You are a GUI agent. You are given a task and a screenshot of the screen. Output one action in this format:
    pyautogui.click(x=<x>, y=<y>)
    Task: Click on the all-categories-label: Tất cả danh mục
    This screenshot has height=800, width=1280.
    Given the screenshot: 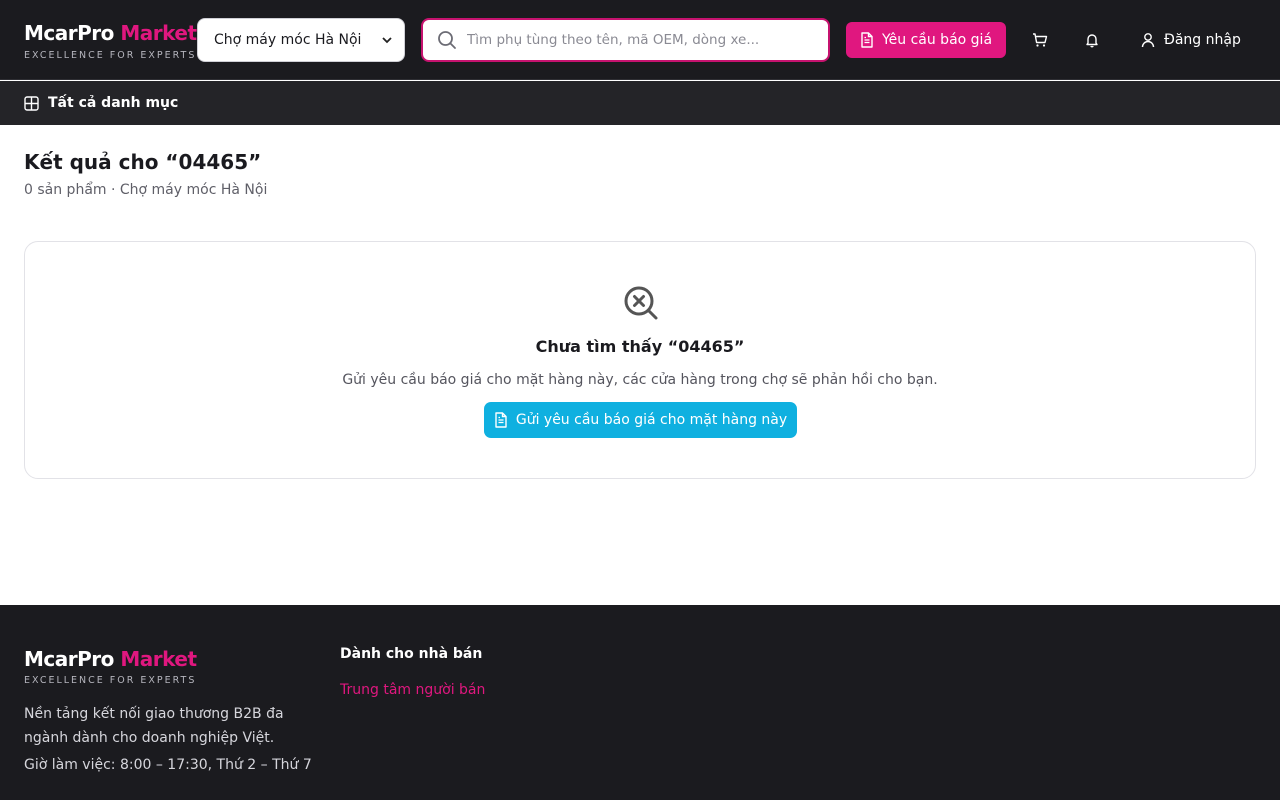 What is the action you would take?
    pyautogui.click(x=113, y=103)
    